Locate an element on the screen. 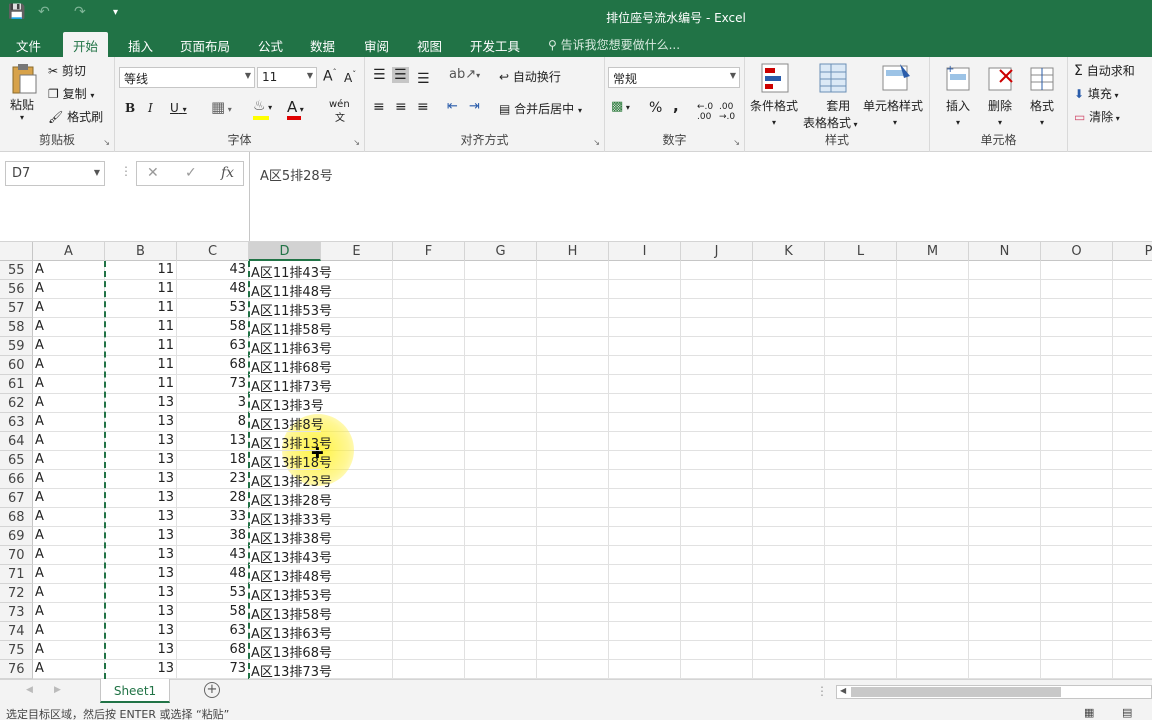  insert-function-icon: fx is located at coordinates (227, 173).